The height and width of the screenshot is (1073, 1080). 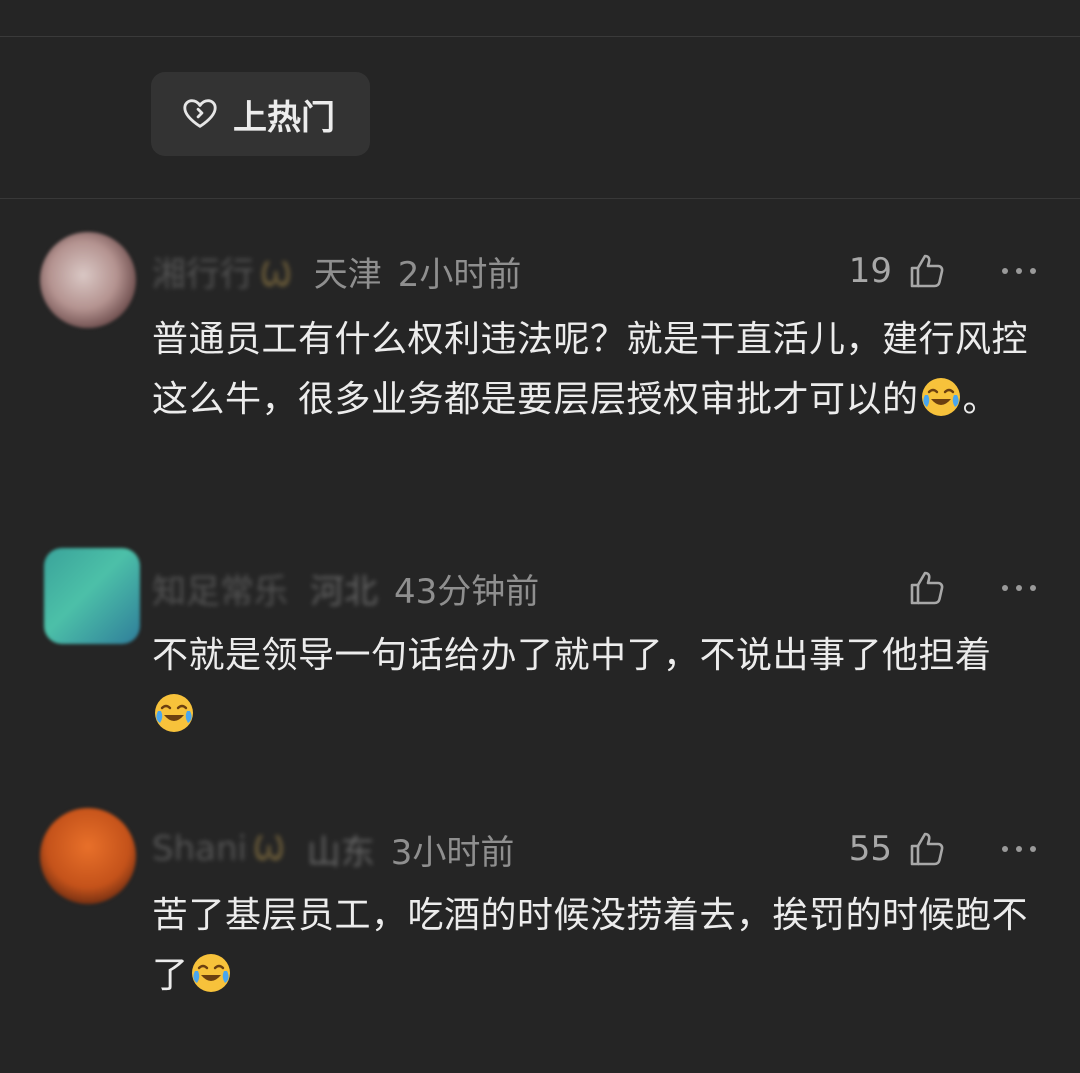 I want to click on hot-button-label: 上热门, so click(x=284, y=117).